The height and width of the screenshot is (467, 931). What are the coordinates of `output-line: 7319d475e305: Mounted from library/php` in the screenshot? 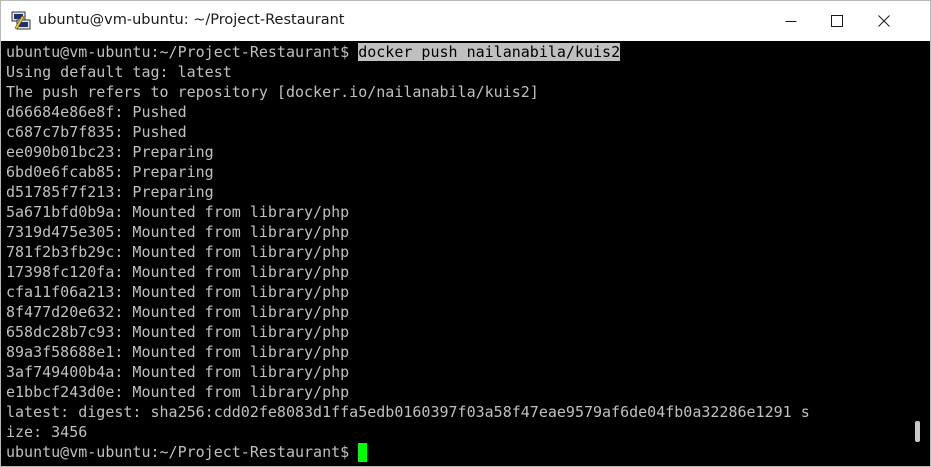 It's located at (178, 232).